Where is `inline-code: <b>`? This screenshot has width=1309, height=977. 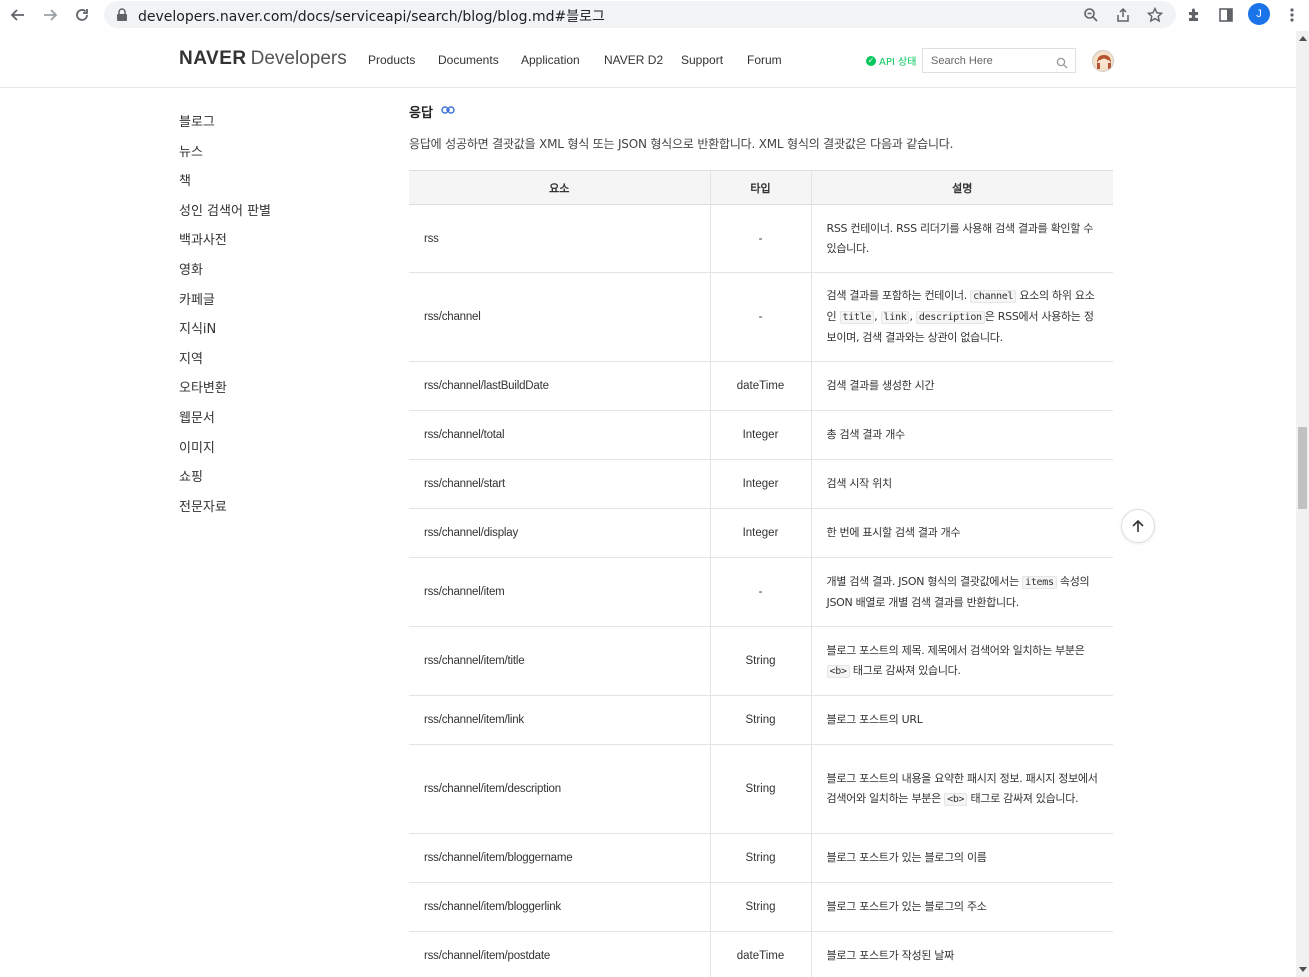
inline-code: <b> is located at coordinates (838, 671).